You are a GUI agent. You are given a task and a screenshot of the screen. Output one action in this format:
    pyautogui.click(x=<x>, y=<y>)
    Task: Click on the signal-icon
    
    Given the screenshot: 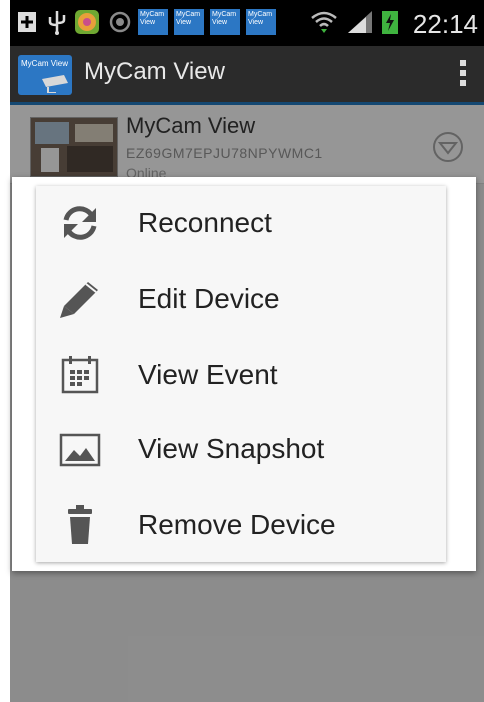 What is the action you would take?
    pyautogui.click(x=360, y=22)
    